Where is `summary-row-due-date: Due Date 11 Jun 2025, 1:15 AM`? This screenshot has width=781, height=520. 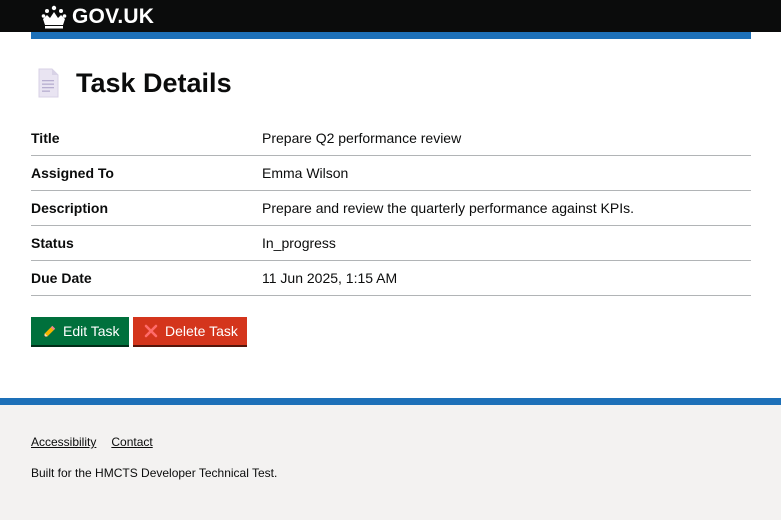 summary-row-due-date: Due Date 11 Jun 2025, 1:15 AM is located at coordinates (391, 278).